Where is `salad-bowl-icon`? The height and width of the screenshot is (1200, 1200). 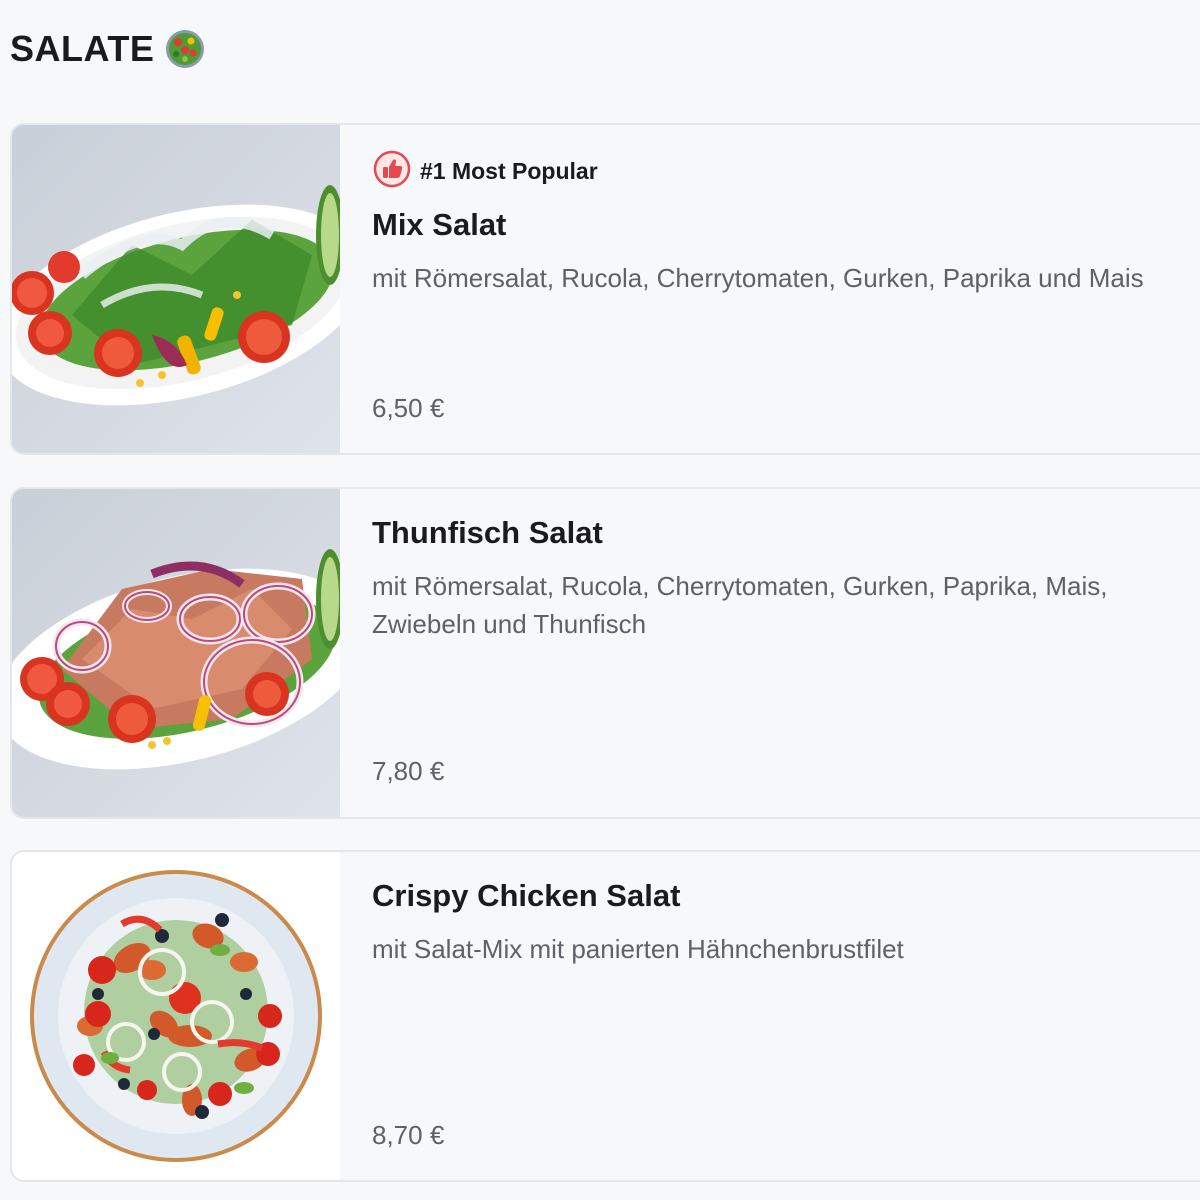
salad-bowl-icon is located at coordinates (185, 49).